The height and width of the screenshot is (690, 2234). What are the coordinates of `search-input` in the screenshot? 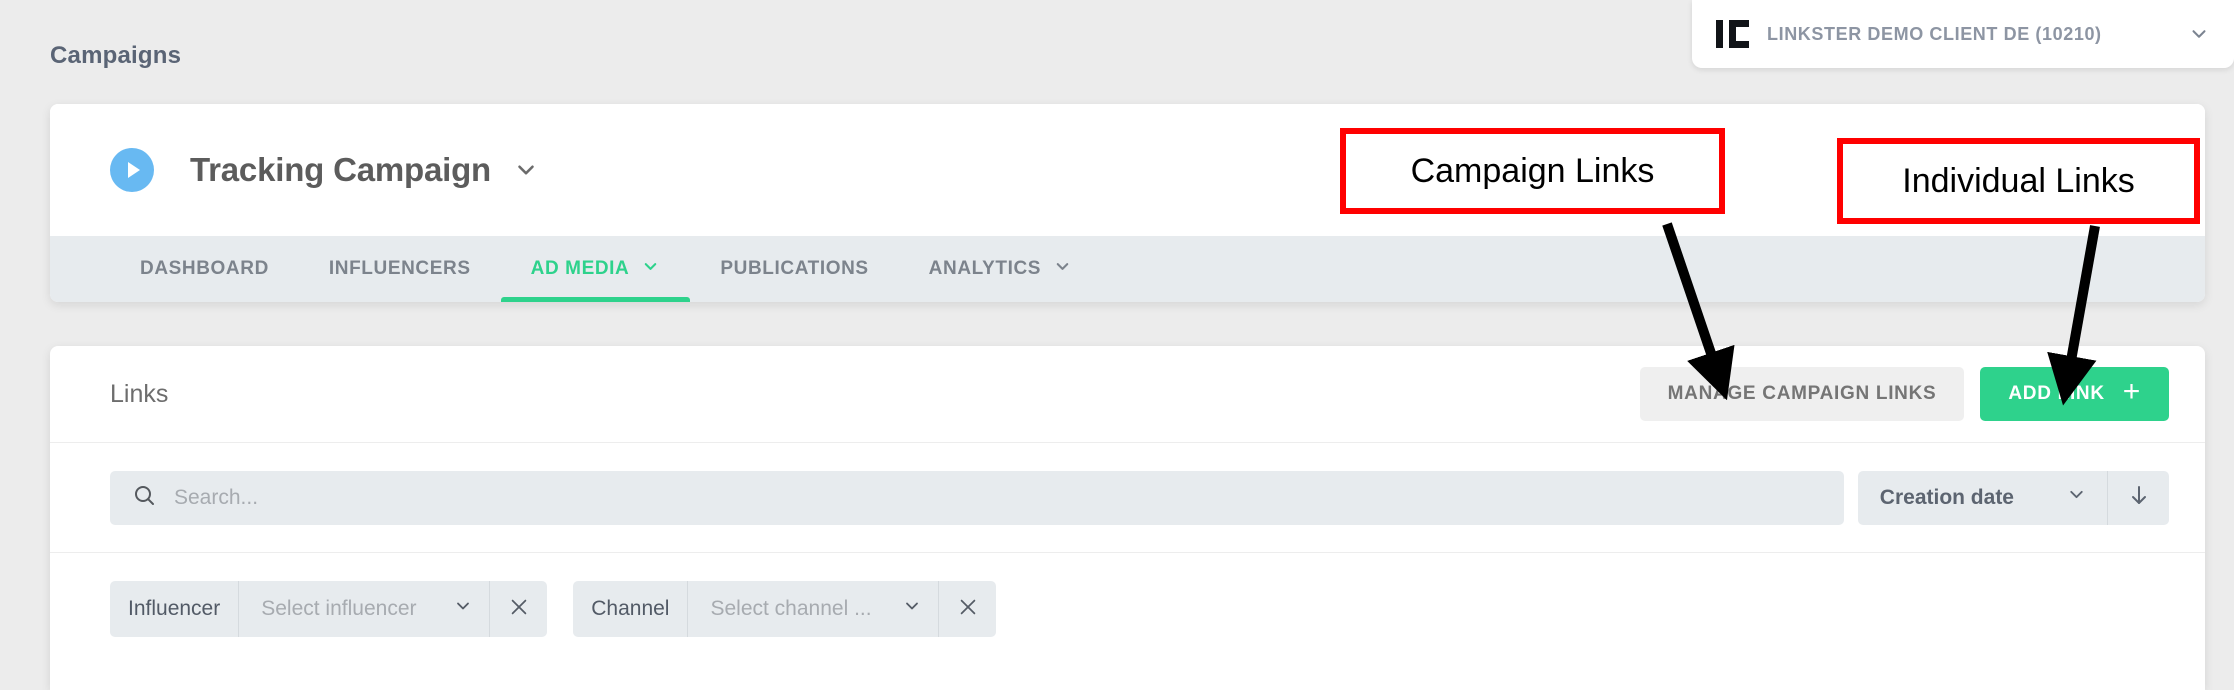 It's located at (1009, 497).